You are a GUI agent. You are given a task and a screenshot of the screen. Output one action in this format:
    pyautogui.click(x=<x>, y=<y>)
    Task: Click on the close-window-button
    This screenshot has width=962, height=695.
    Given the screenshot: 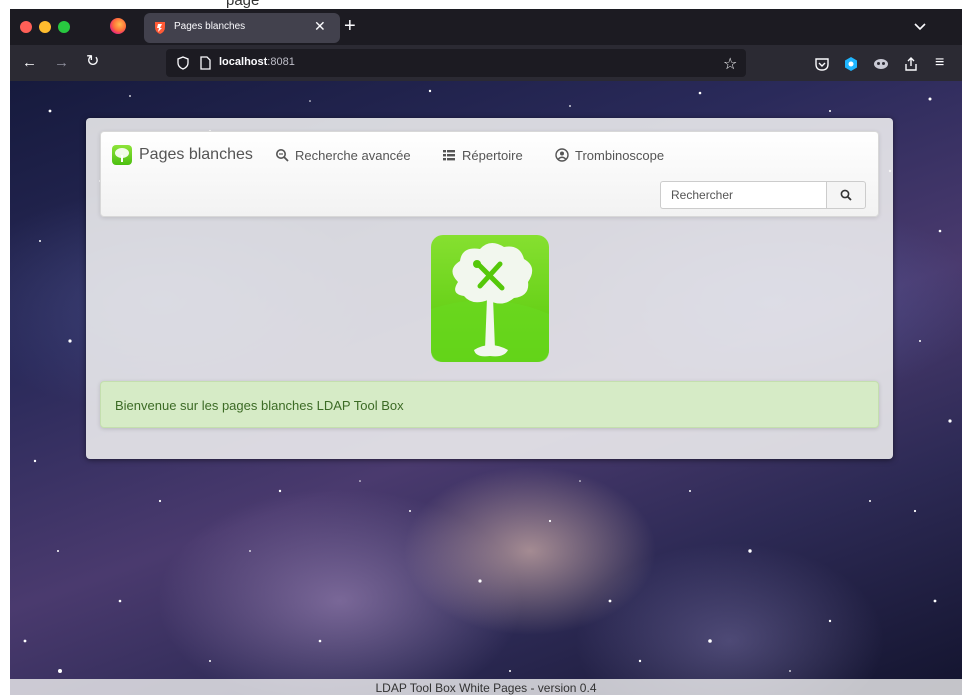 What is the action you would take?
    pyautogui.click(x=26, y=27)
    